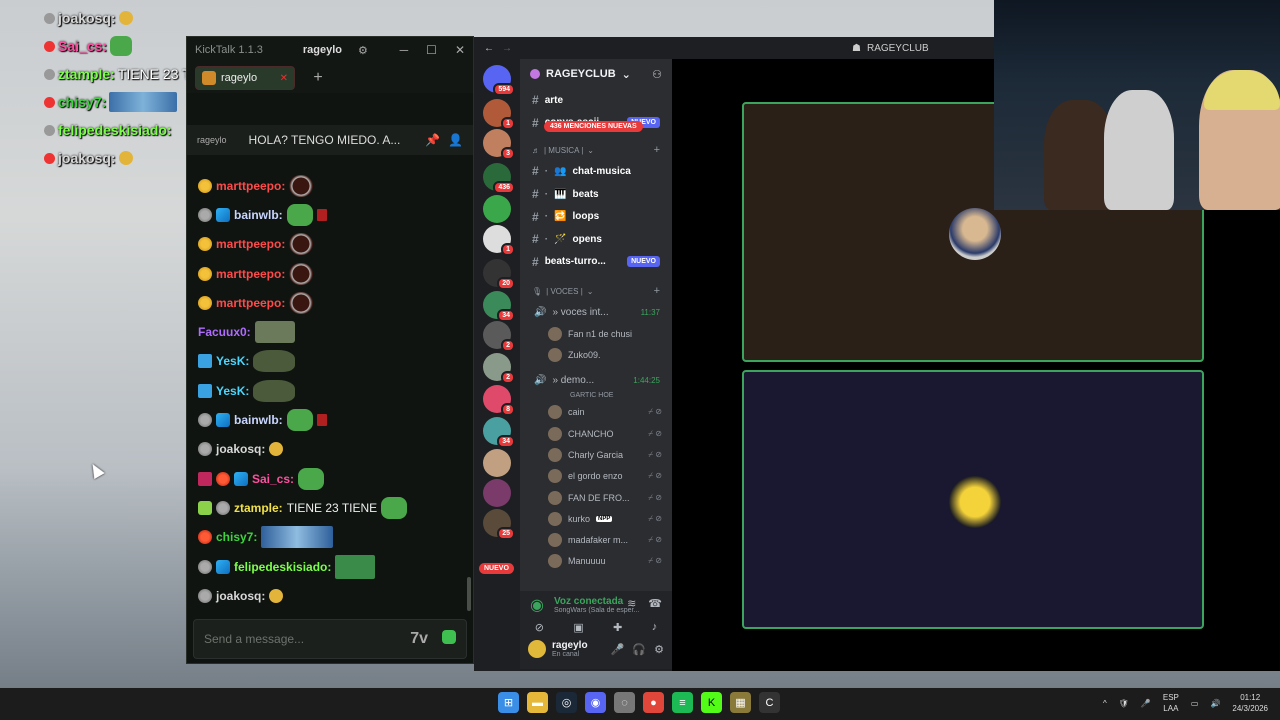 The height and width of the screenshot is (720, 1280). What do you see at coordinates (596, 100) in the screenshot?
I see `channel-arte: # arte` at bounding box center [596, 100].